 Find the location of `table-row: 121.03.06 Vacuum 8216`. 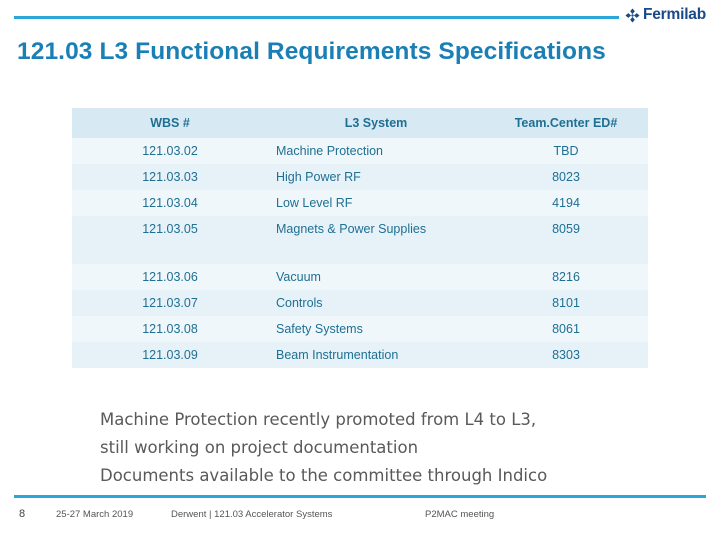

table-row: 121.03.06 Vacuum 8216 is located at coordinates (360, 277).